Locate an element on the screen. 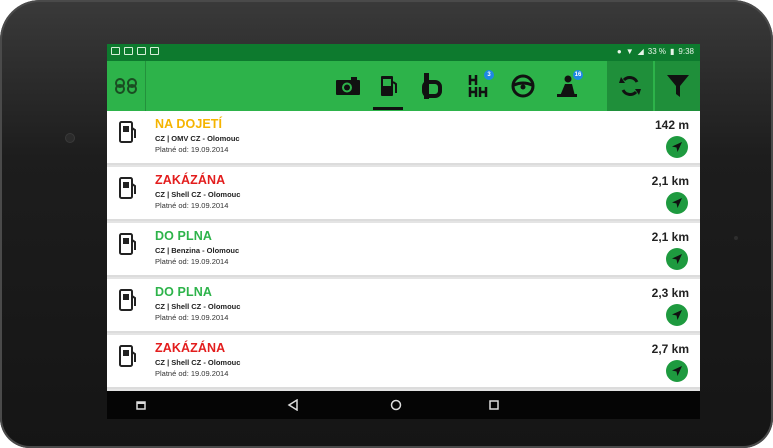 Image resolution: width=773 pixels, height=448 pixels. route-tab: 3 is located at coordinates (478, 86).